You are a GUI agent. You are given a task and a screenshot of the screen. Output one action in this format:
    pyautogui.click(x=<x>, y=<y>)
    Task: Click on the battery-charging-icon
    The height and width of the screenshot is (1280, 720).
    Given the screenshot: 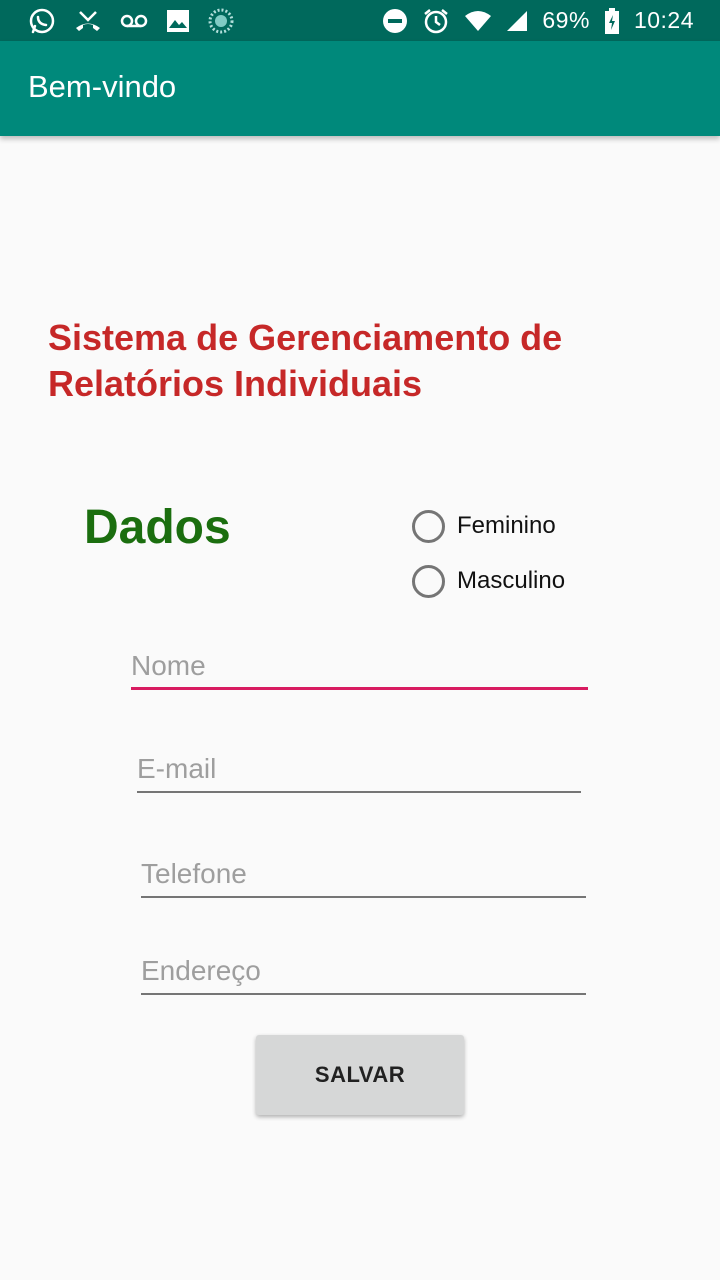 What is the action you would take?
    pyautogui.click(x=612, y=21)
    